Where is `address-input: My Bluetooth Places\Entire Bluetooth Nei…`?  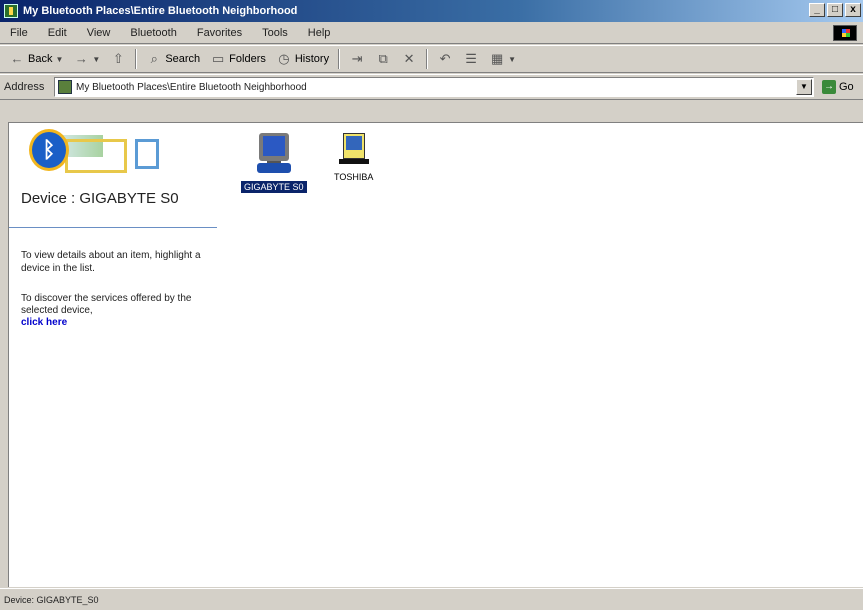 address-input: My Bluetooth Places\Entire Bluetooth Nei… is located at coordinates (434, 87).